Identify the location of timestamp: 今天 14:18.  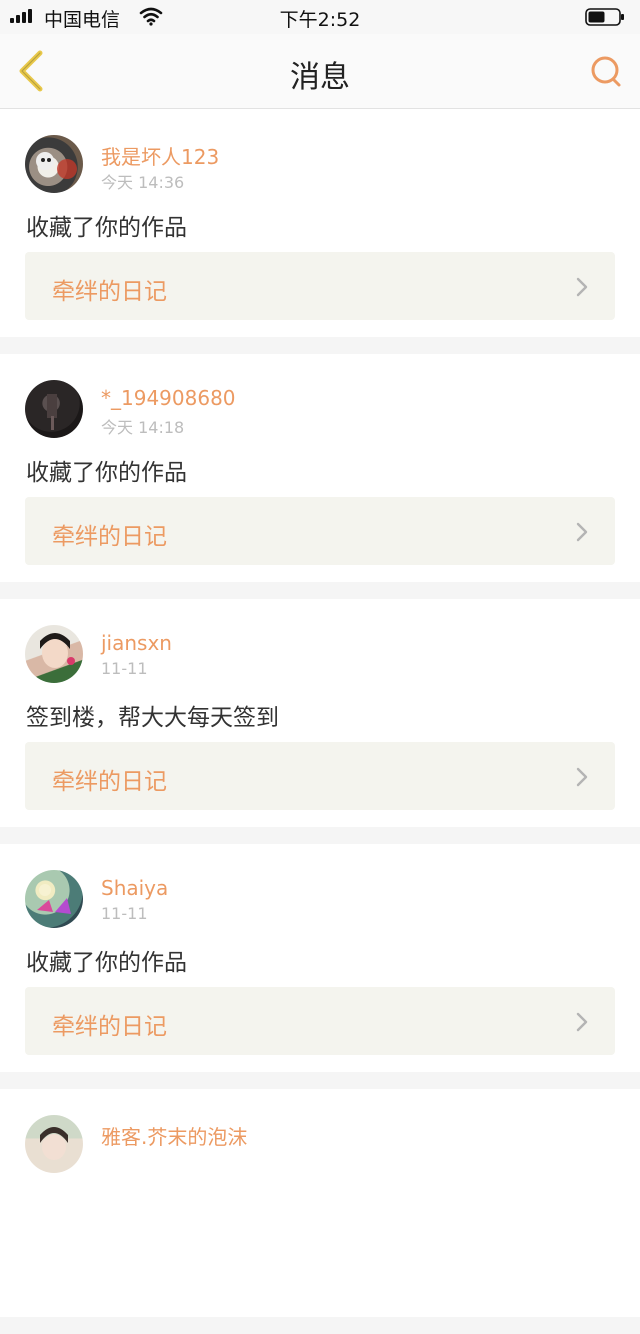
(143, 427).